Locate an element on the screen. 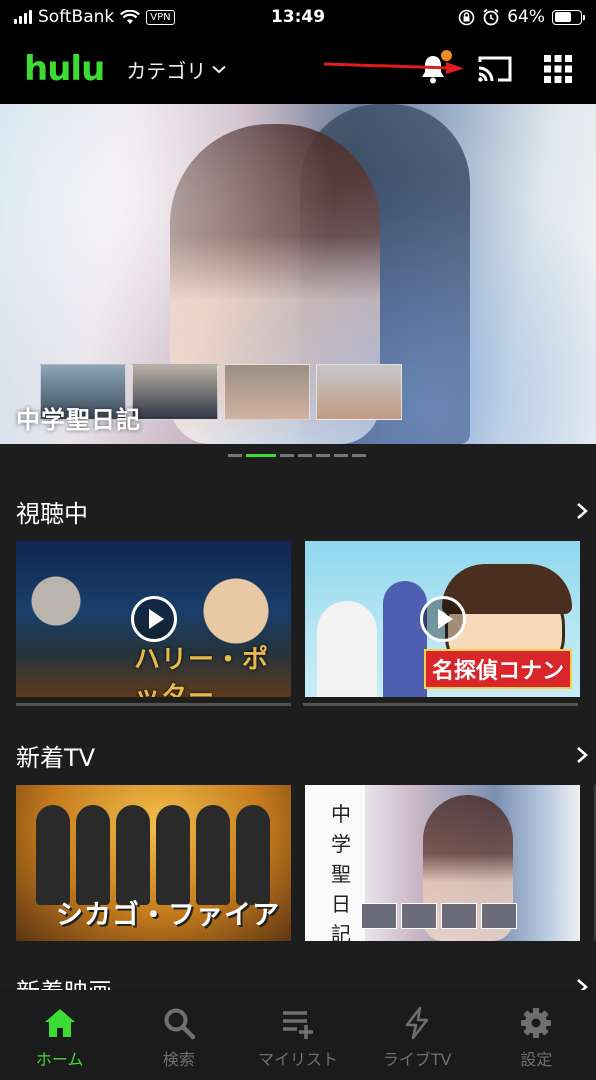 This screenshot has height=1080, width=596. tab-label: 設定 is located at coordinates (536, 1059).